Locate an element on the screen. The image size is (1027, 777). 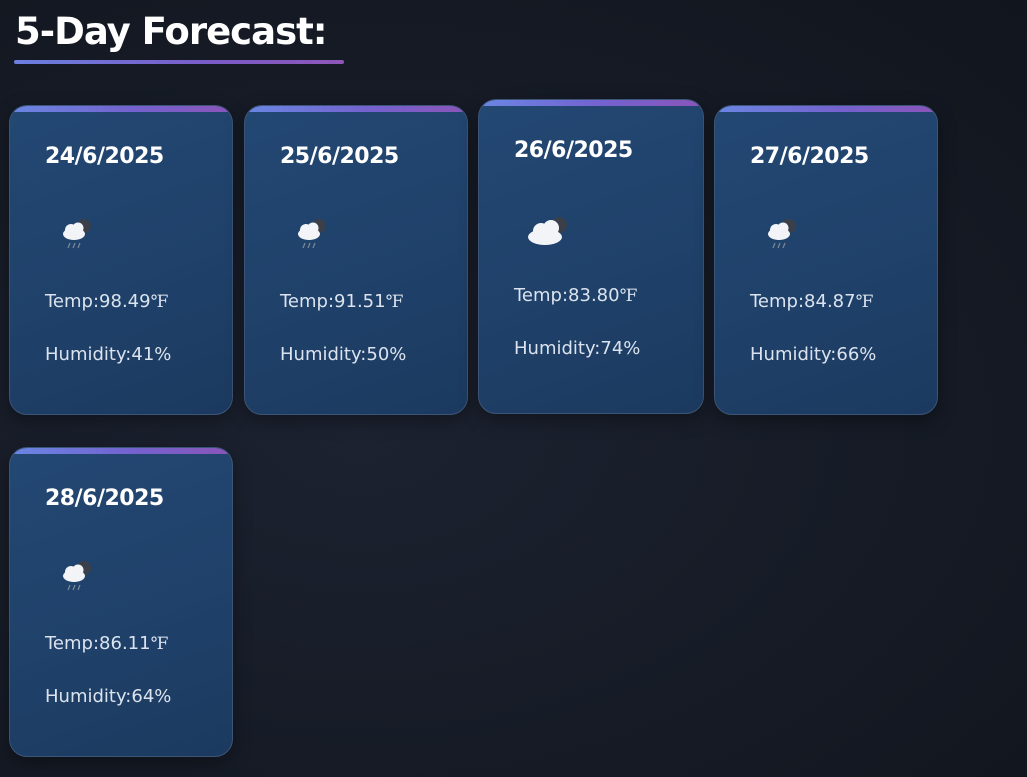
forecast-date: 26/6/2025 is located at coordinates (573, 150).